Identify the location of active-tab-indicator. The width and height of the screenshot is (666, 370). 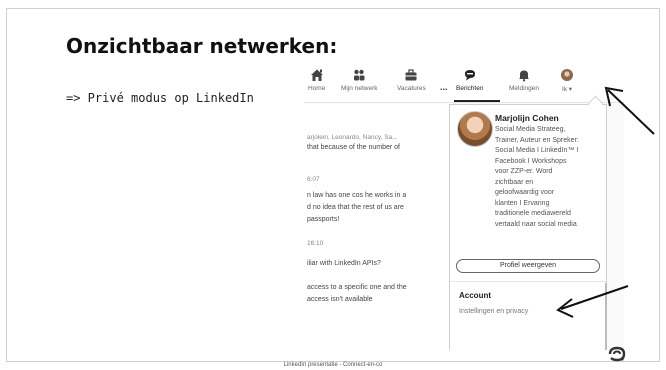
(477, 101).